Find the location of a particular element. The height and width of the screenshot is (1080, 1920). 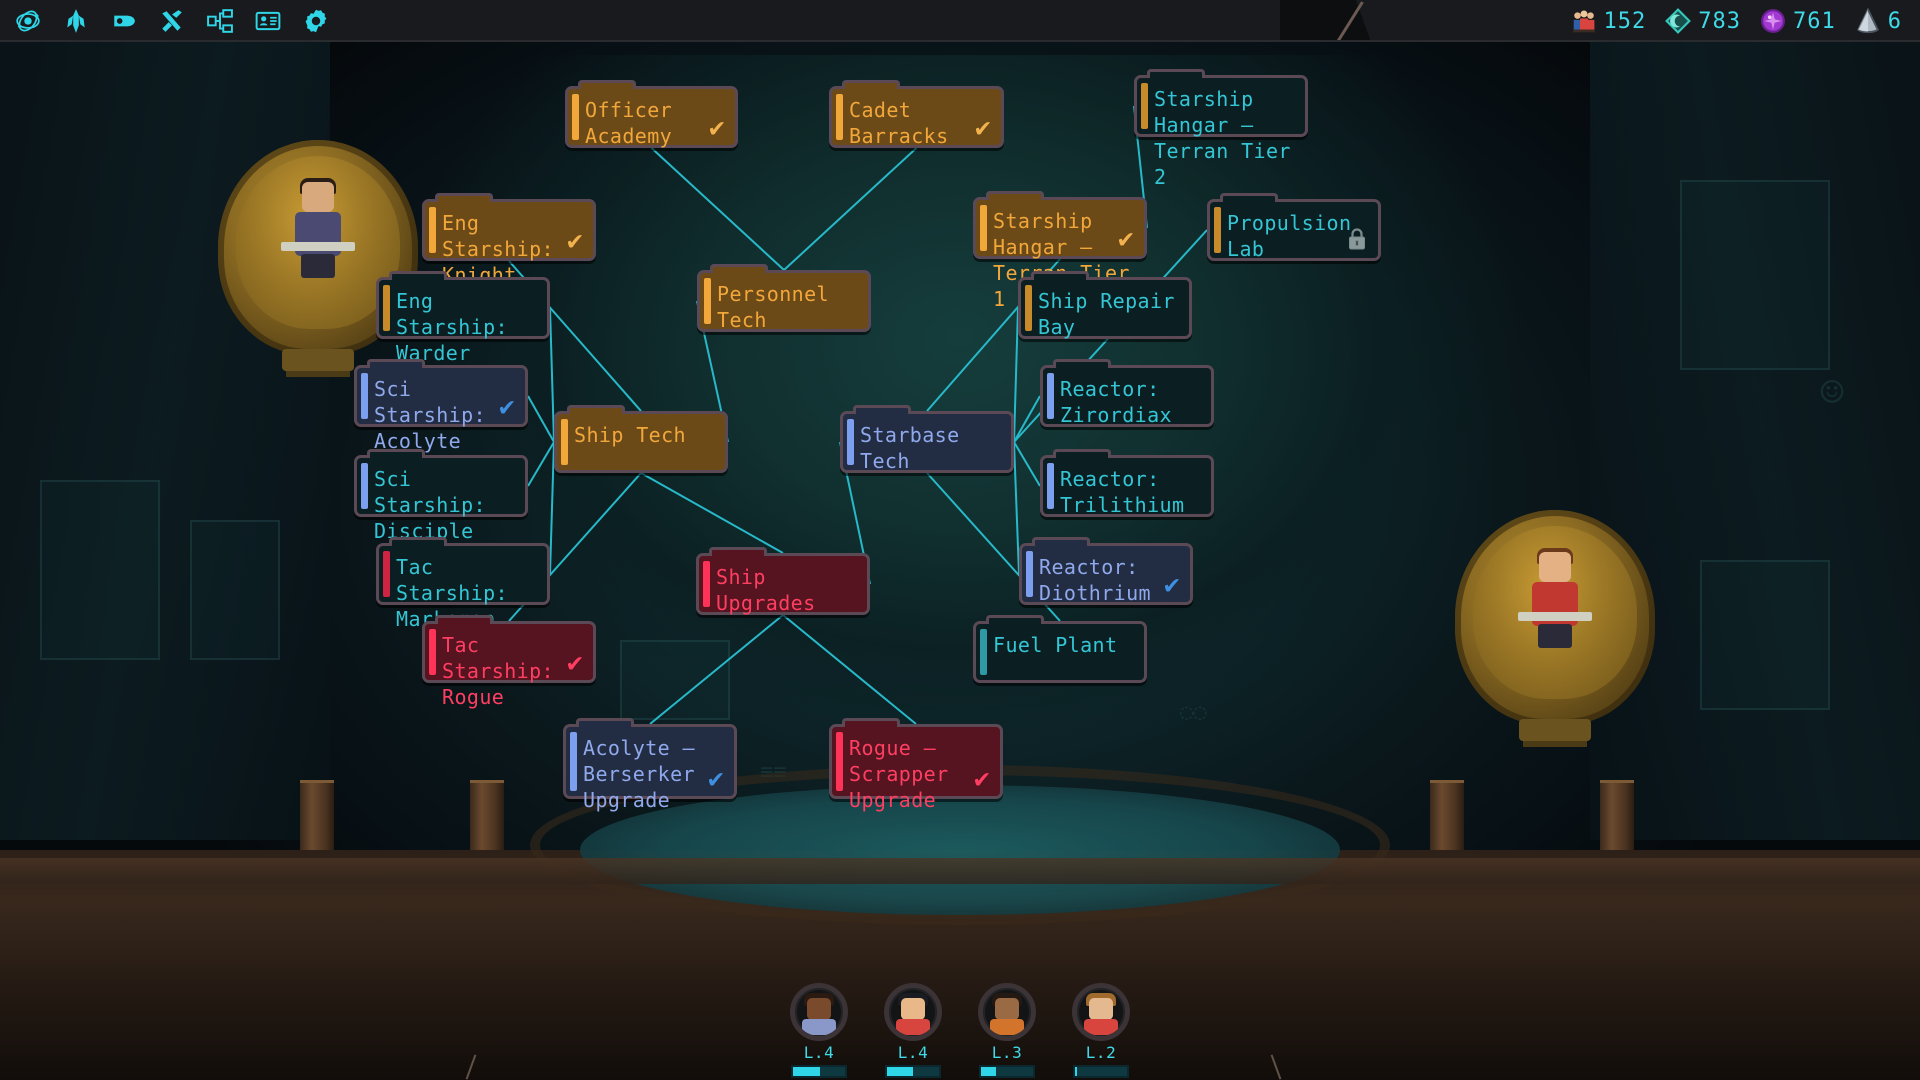

settings-icon is located at coordinates (316, 21).